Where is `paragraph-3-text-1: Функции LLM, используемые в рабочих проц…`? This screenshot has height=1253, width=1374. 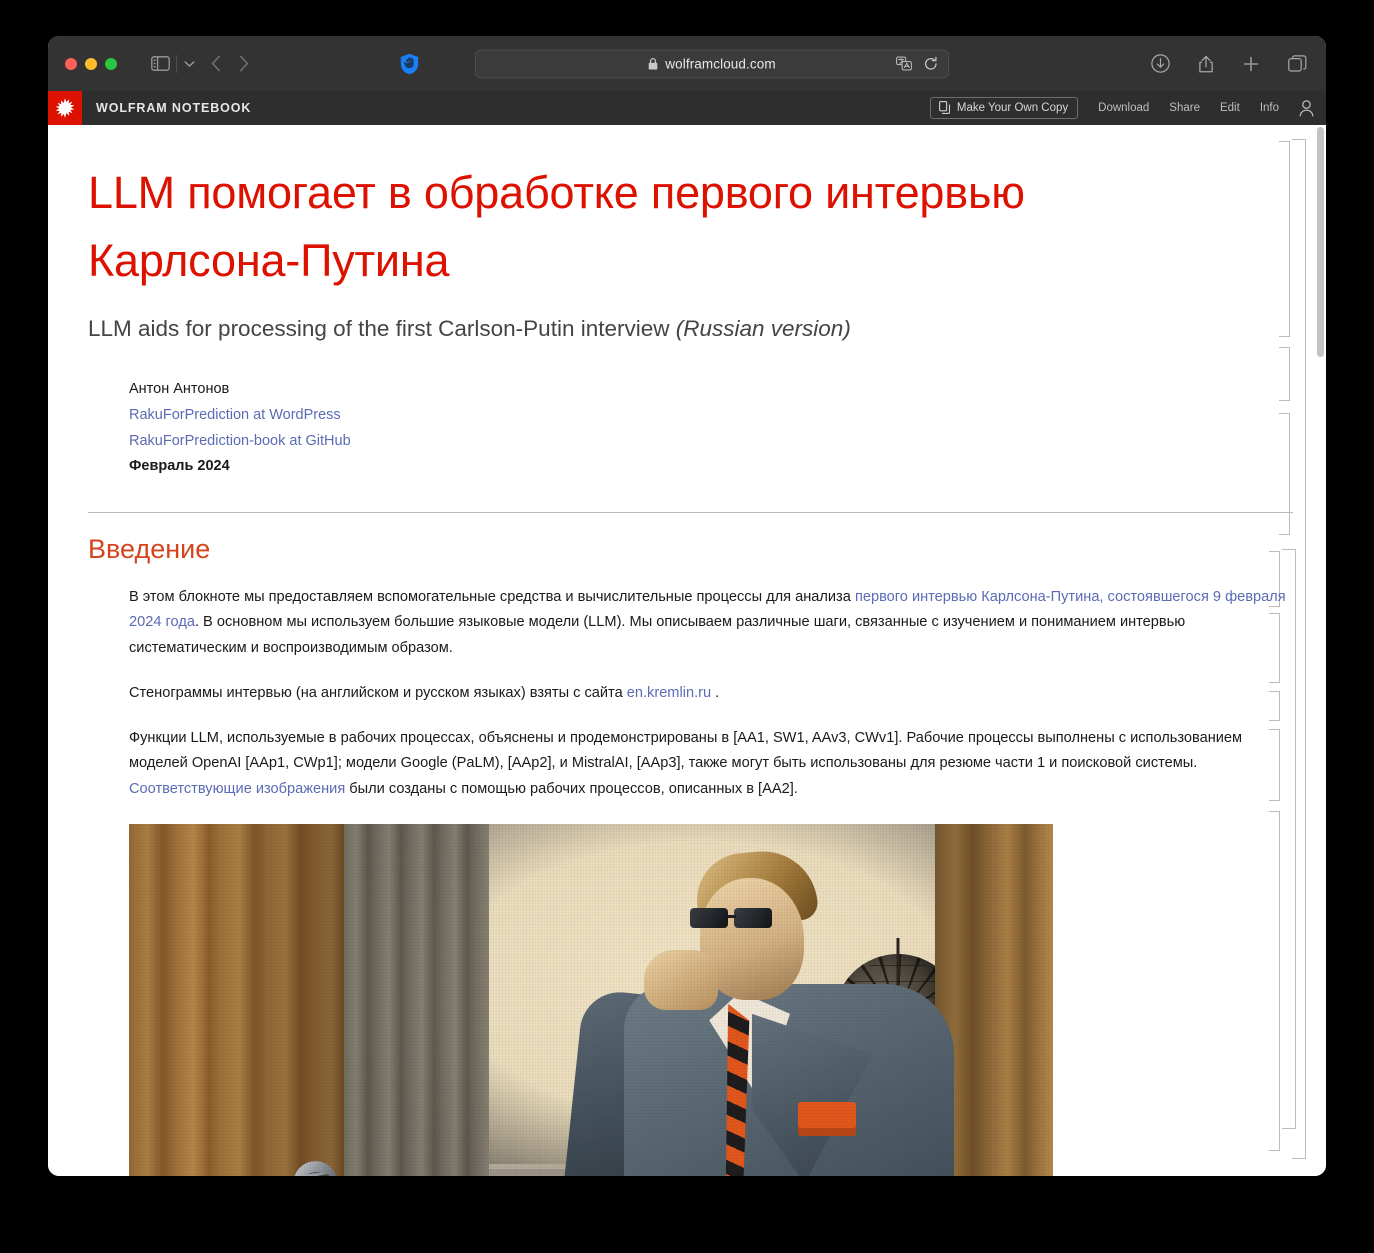 paragraph-3-text-1: Функции LLM, используемые в рабочих проц… is located at coordinates (686, 751).